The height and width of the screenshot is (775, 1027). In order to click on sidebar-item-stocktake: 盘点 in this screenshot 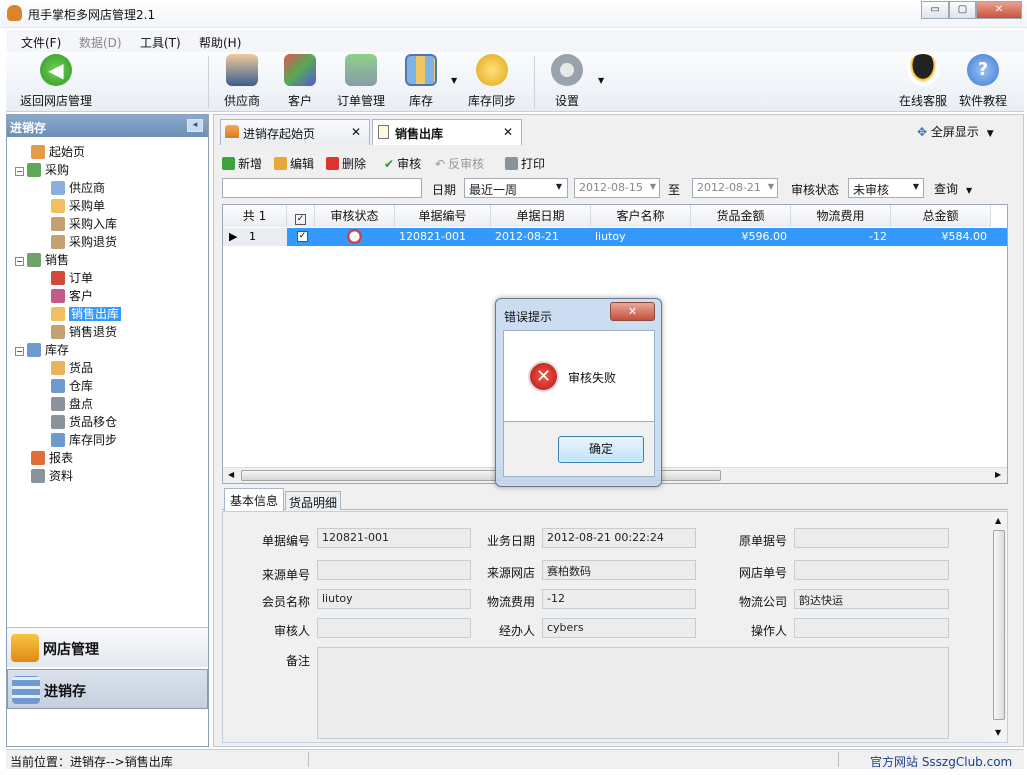, I will do `click(72, 403)`.